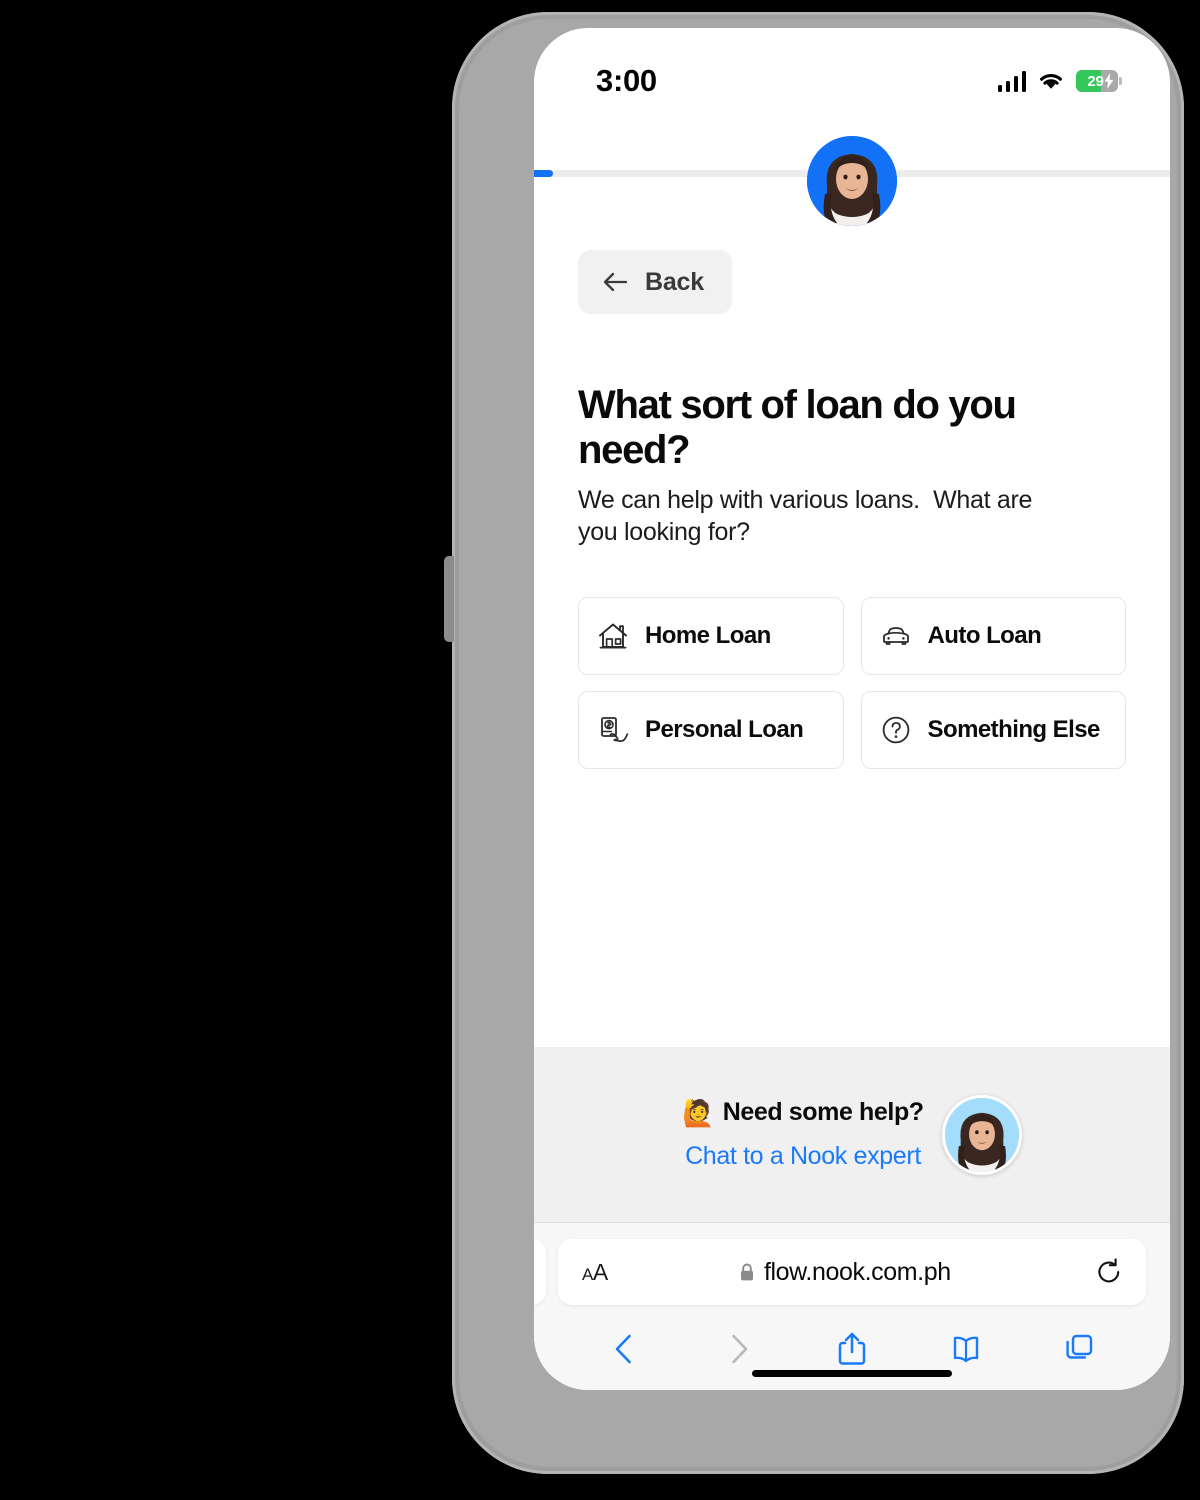 The image size is (1200, 1500). Describe the element at coordinates (857, 1271) in the screenshot. I see `address-bar-url: flow.nook.com.ph` at that location.